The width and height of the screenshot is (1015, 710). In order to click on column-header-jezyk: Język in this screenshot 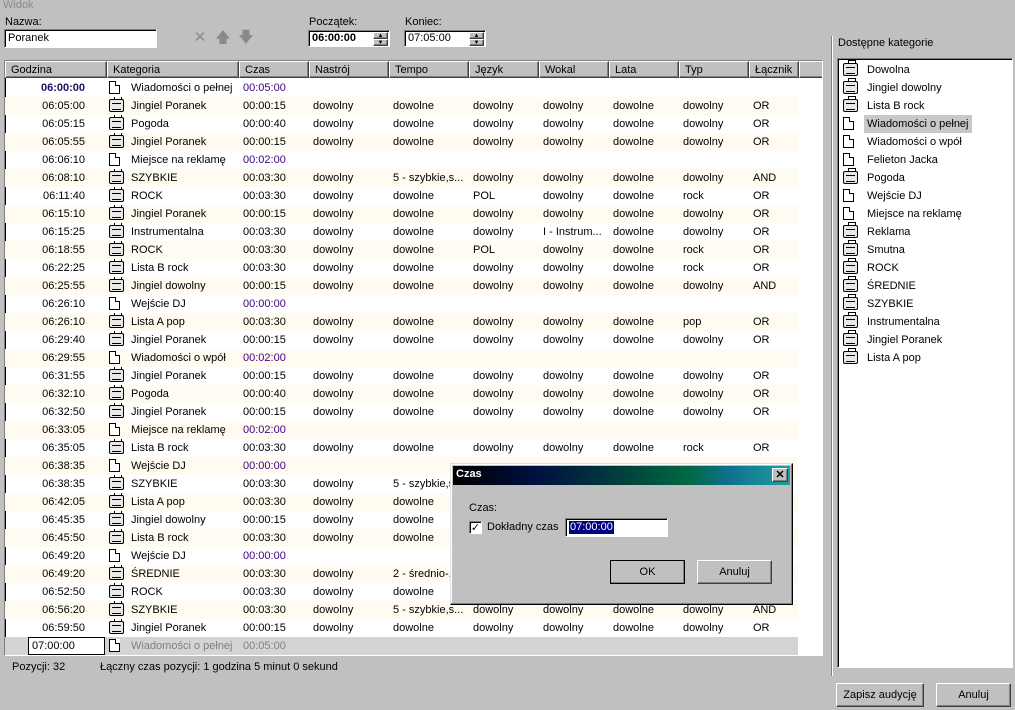, I will do `click(504, 69)`.